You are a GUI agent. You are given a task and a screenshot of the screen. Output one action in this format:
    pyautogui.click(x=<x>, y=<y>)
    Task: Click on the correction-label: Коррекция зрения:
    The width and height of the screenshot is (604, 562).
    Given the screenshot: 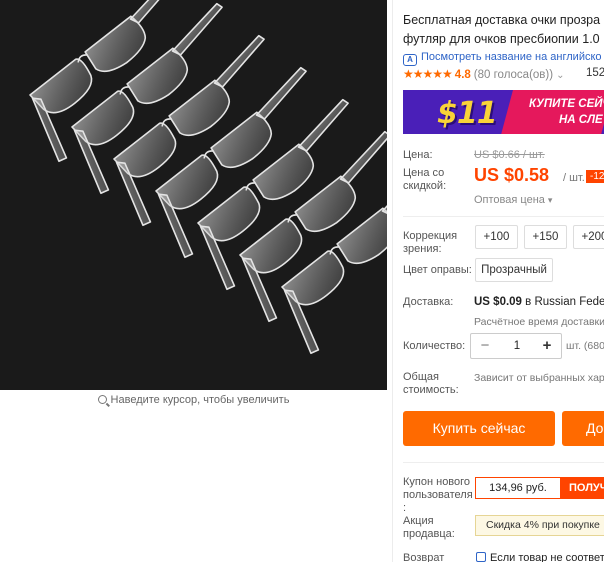 What is the action you would take?
    pyautogui.click(x=430, y=243)
    